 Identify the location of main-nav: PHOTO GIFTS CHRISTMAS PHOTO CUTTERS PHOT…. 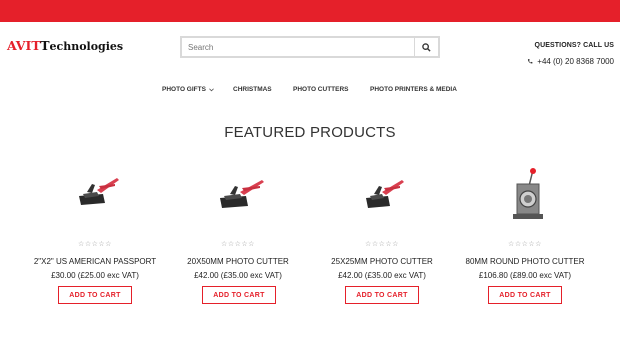
(310, 93).